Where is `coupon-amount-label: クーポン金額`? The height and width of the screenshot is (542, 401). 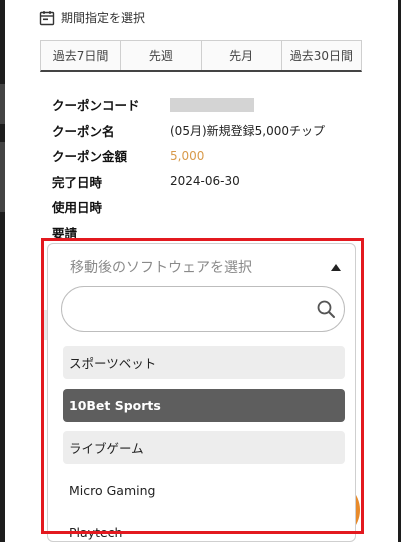 coupon-amount-label: クーポン金額 is located at coordinates (90, 157).